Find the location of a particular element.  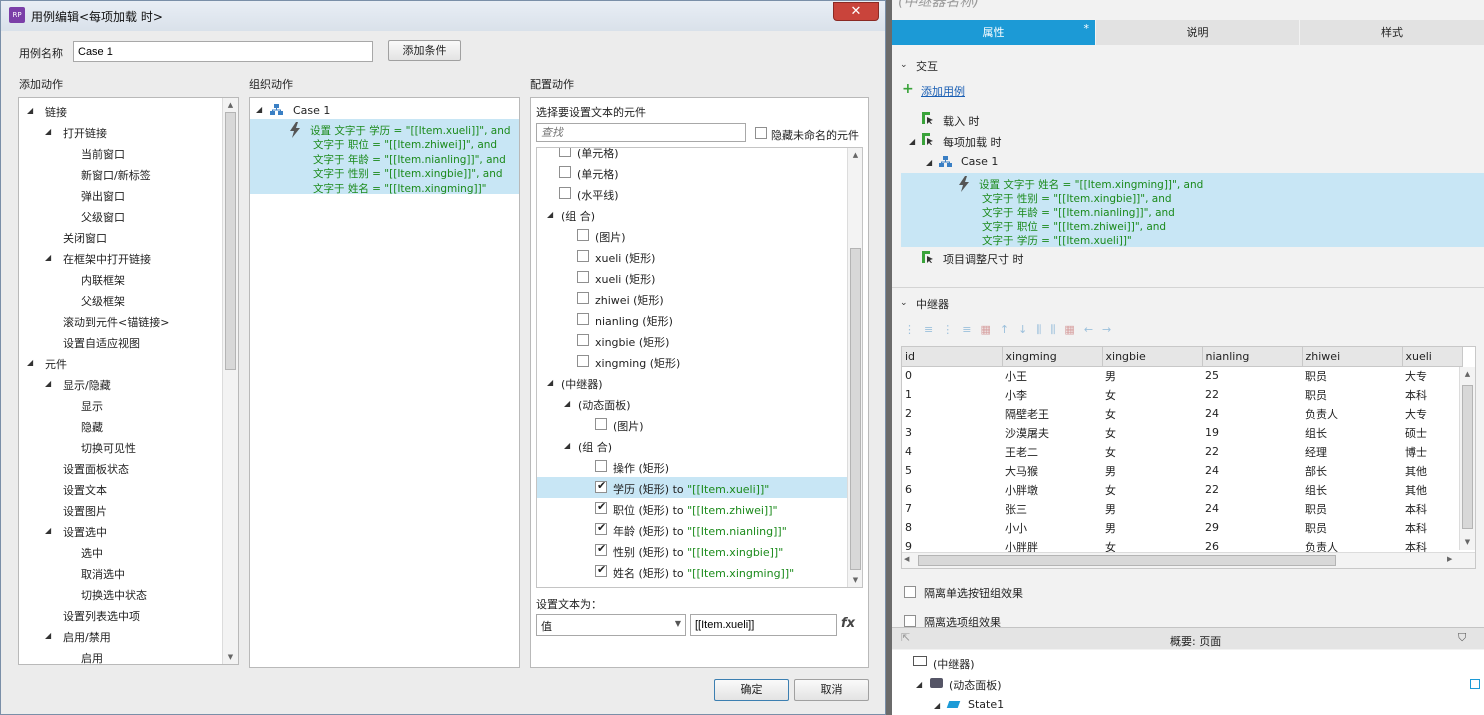

table-cell: 4 is located at coordinates (952, 451).